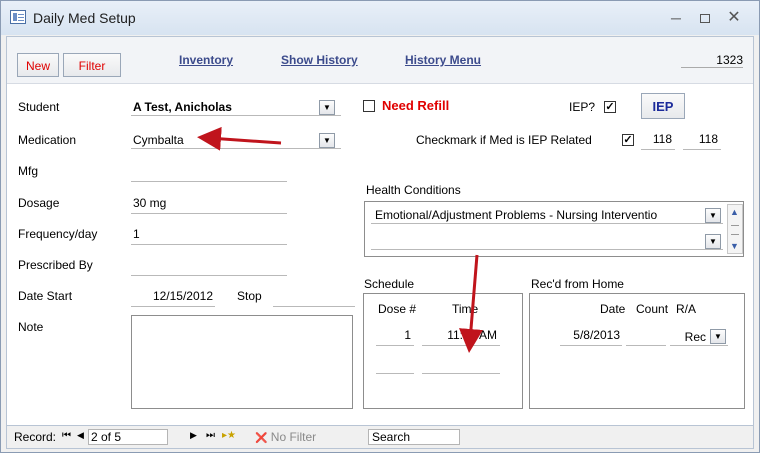  I want to click on arrow-to-time-icon, so click(471, 303).